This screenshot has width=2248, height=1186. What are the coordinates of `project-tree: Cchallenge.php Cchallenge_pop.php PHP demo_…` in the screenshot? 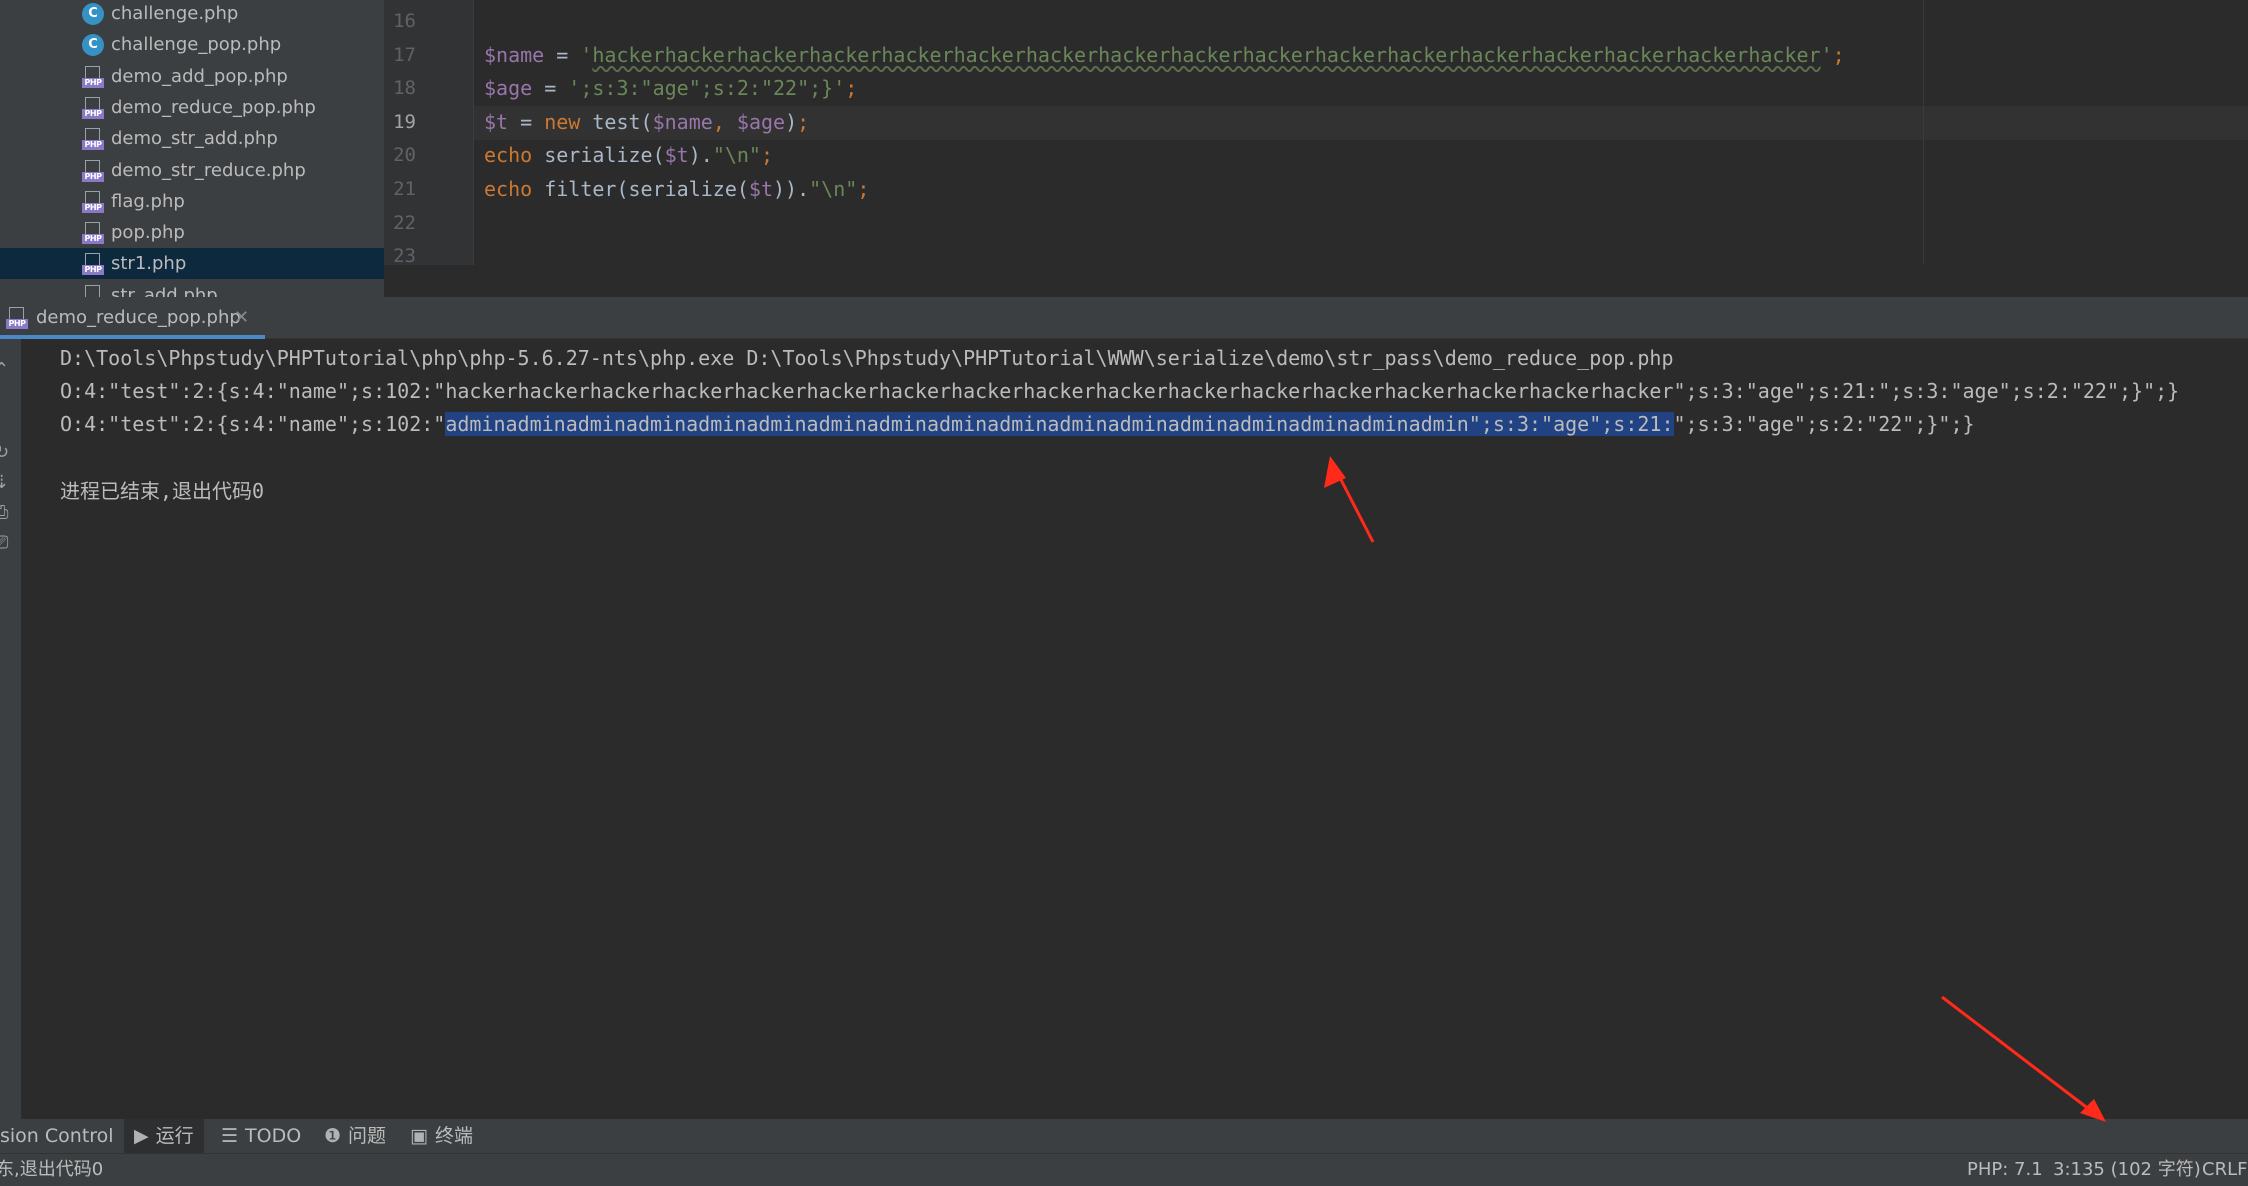 It's located at (192, 148).